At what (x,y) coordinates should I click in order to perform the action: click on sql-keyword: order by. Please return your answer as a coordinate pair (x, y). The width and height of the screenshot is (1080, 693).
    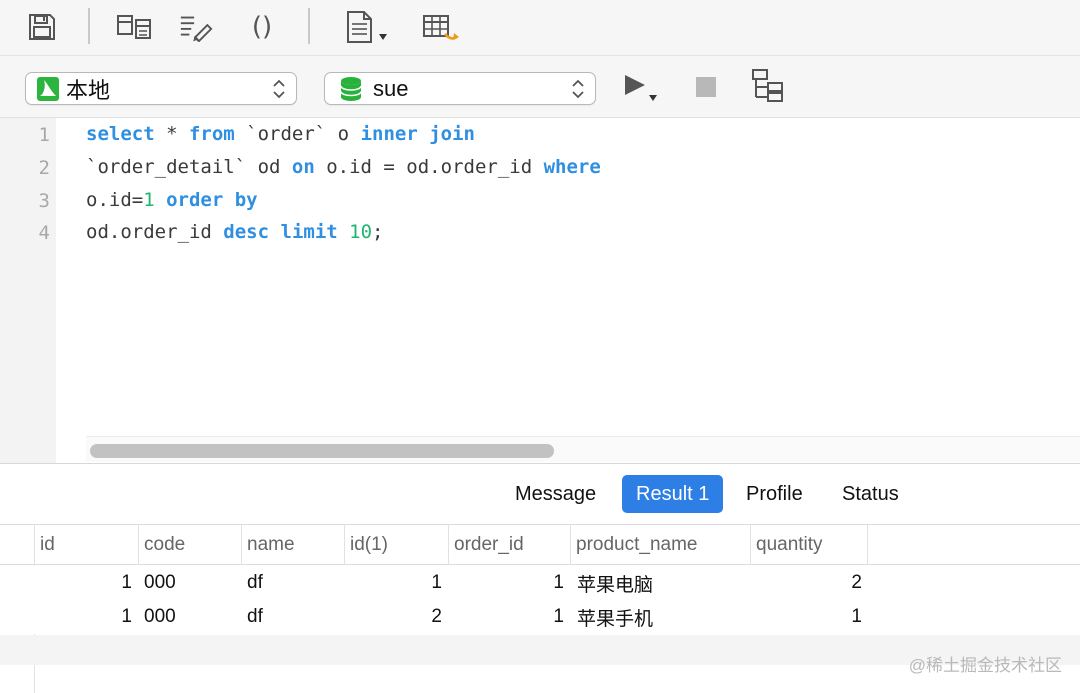
    Looking at the image, I should click on (212, 200).